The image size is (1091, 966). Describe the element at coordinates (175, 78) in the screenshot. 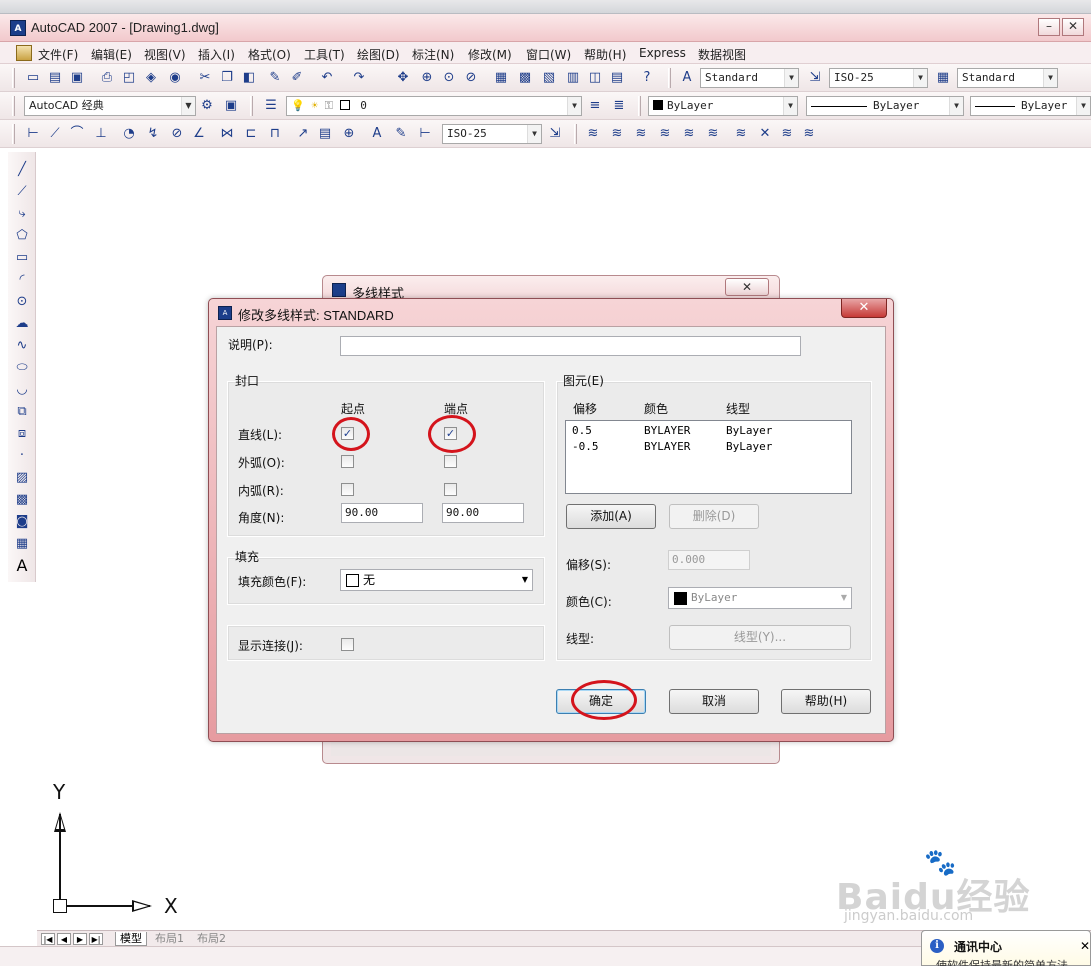

I see `3d-dwf-icon: ◉` at that location.